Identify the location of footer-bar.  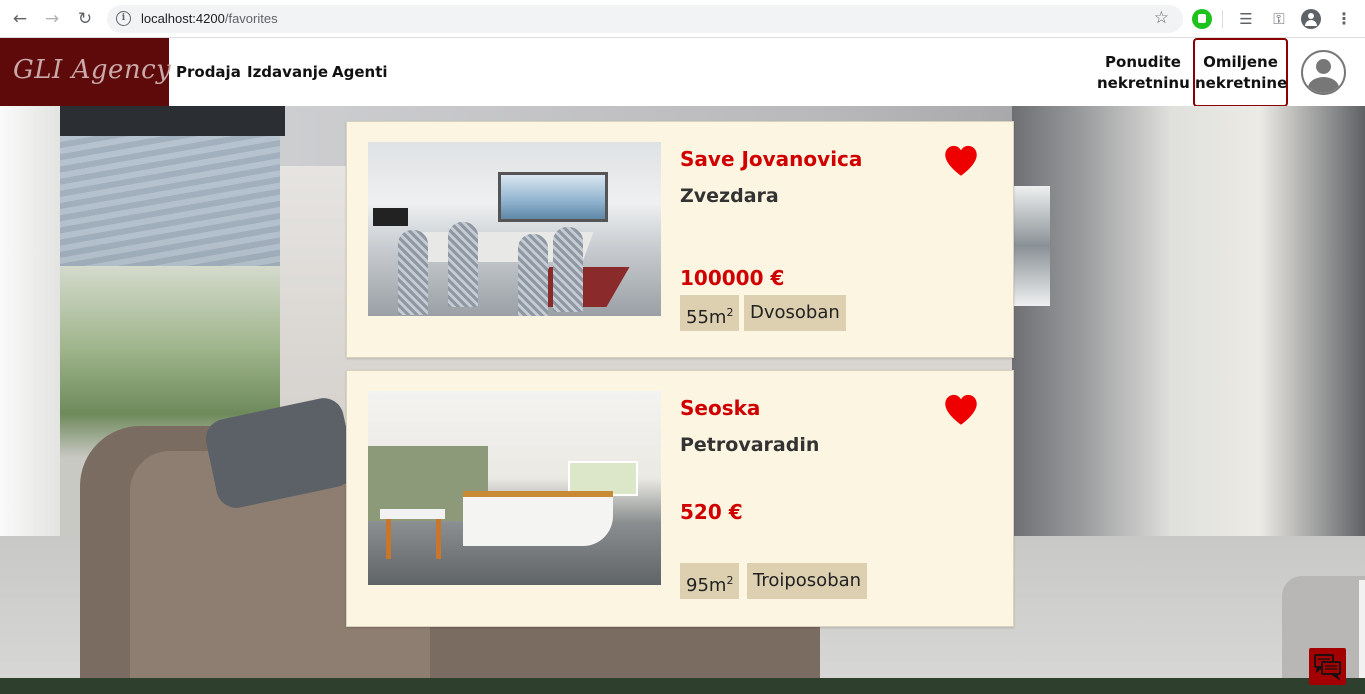
(682, 686).